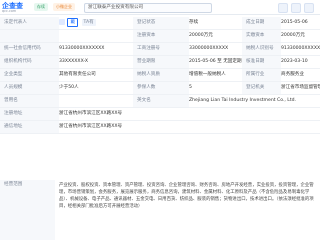  Describe the element at coordinates (187, 127) in the screenshot. I see `value-mail-address: 浙江省杭州市滨江区XX路XX号` at that location.